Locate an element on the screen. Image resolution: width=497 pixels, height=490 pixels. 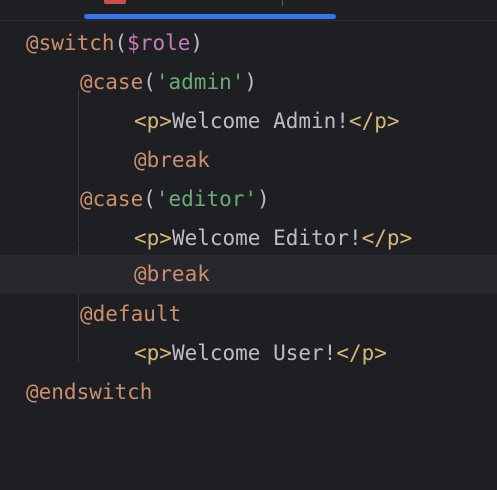
html-text: Welcome User! is located at coordinates (254, 353).